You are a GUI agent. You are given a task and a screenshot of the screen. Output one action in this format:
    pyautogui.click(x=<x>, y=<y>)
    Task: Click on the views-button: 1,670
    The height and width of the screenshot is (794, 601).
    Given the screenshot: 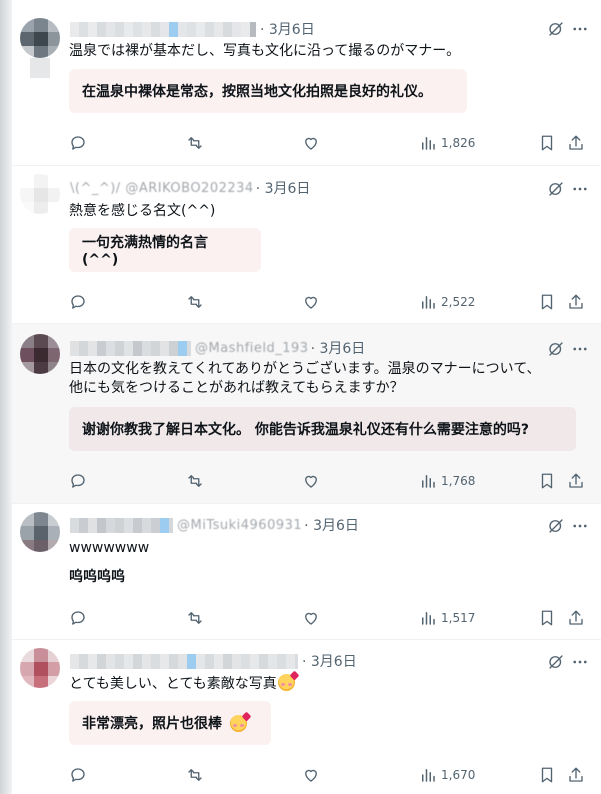 What is the action you would take?
    pyautogui.click(x=447, y=775)
    